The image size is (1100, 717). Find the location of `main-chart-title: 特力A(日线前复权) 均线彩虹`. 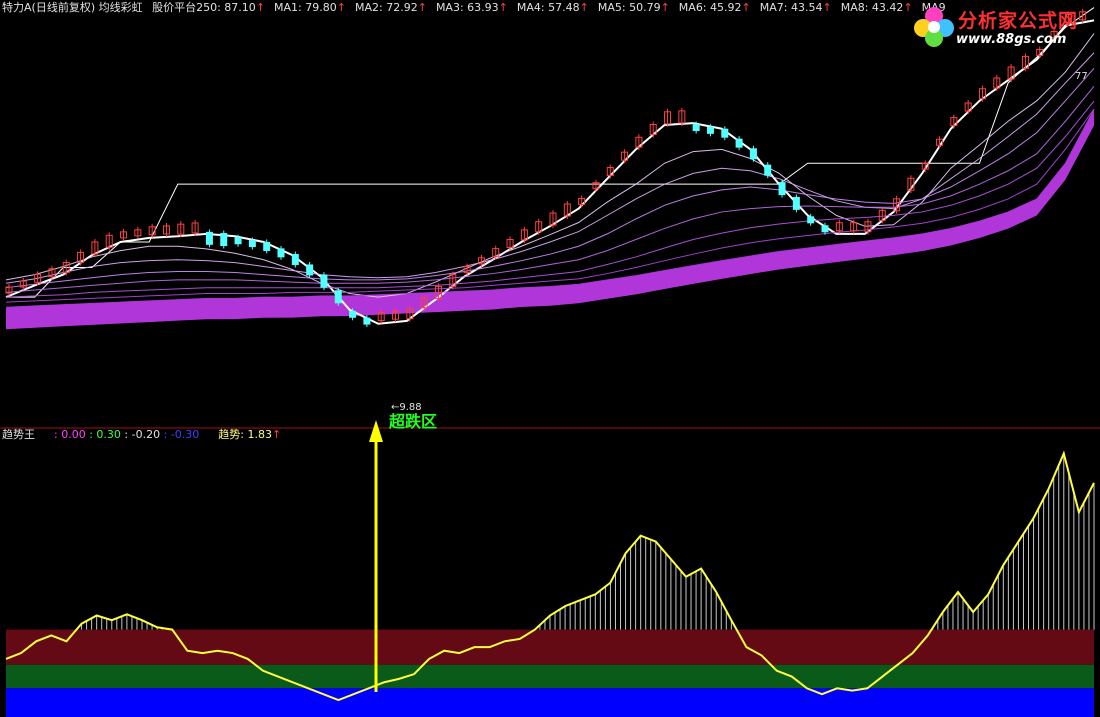

main-chart-title: 特力A(日线前复权) 均线彩虹 is located at coordinates (72, 7).